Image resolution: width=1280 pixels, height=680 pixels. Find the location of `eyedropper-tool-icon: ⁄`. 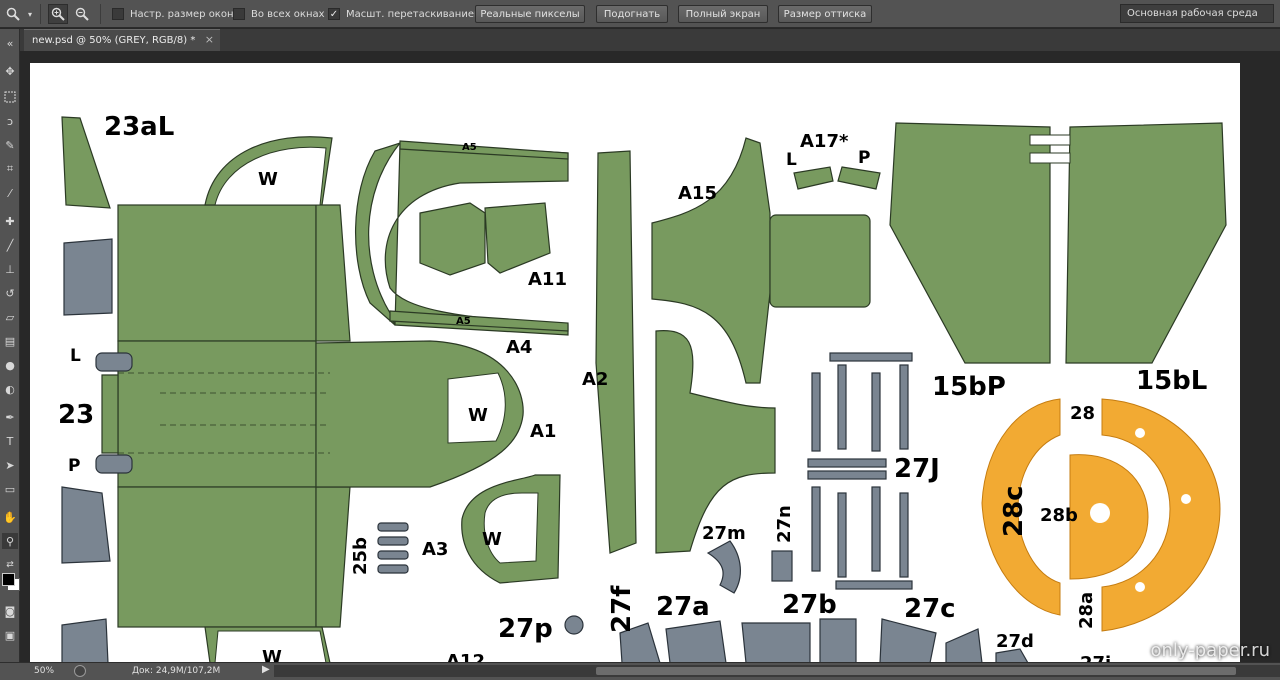

eyedropper-tool-icon: ⁄ is located at coordinates (10, 193).